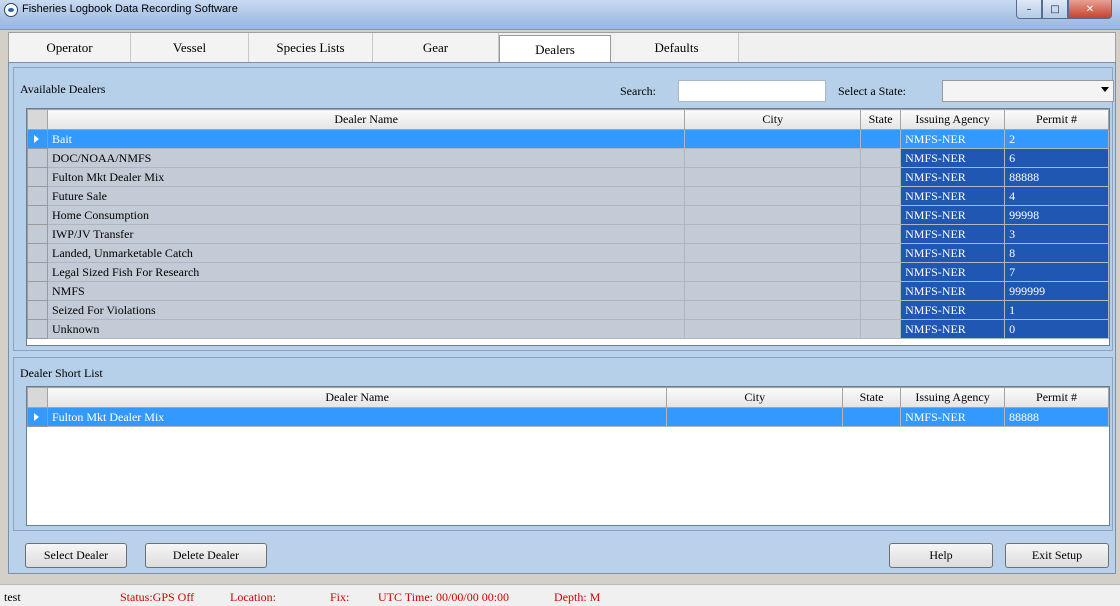  What do you see at coordinates (941, 555) in the screenshot?
I see `help-button: Help` at bounding box center [941, 555].